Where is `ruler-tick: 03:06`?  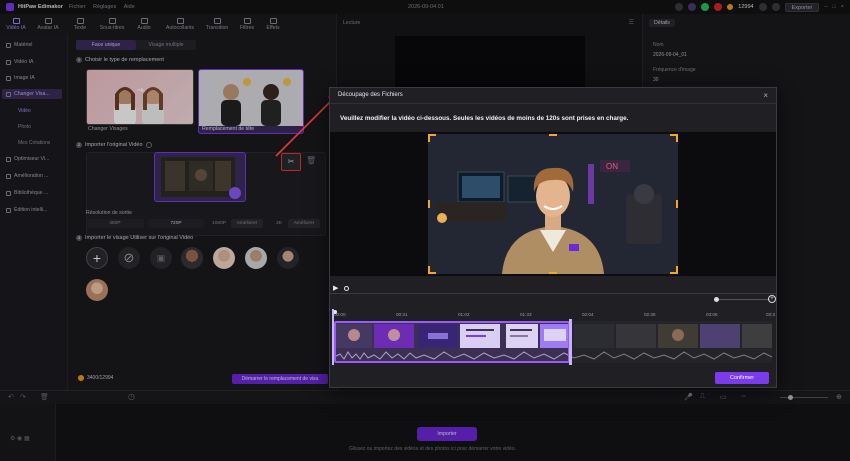
ruler-tick: 03:06 is located at coordinates (712, 314).